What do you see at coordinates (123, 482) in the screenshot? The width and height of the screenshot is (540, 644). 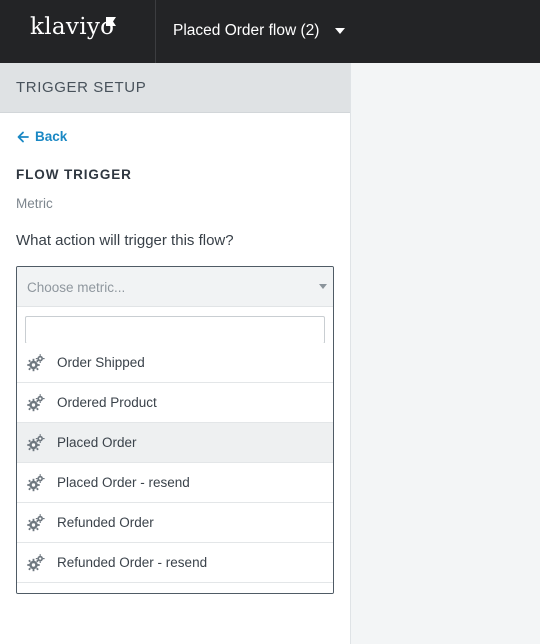 I see `metric-option-label: Placed Order - resend` at bounding box center [123, 482].